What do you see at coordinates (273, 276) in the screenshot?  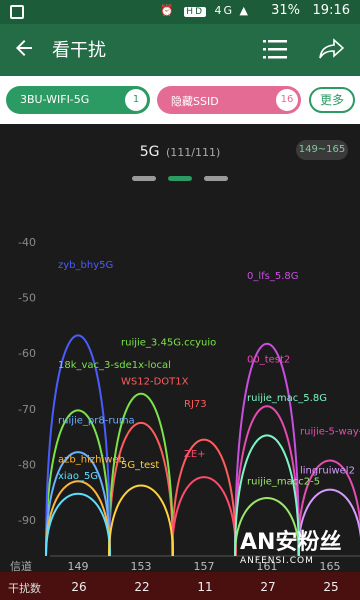 I see `network-name-label: 0_lfs_5.8G` at bounding box center [273, 276].